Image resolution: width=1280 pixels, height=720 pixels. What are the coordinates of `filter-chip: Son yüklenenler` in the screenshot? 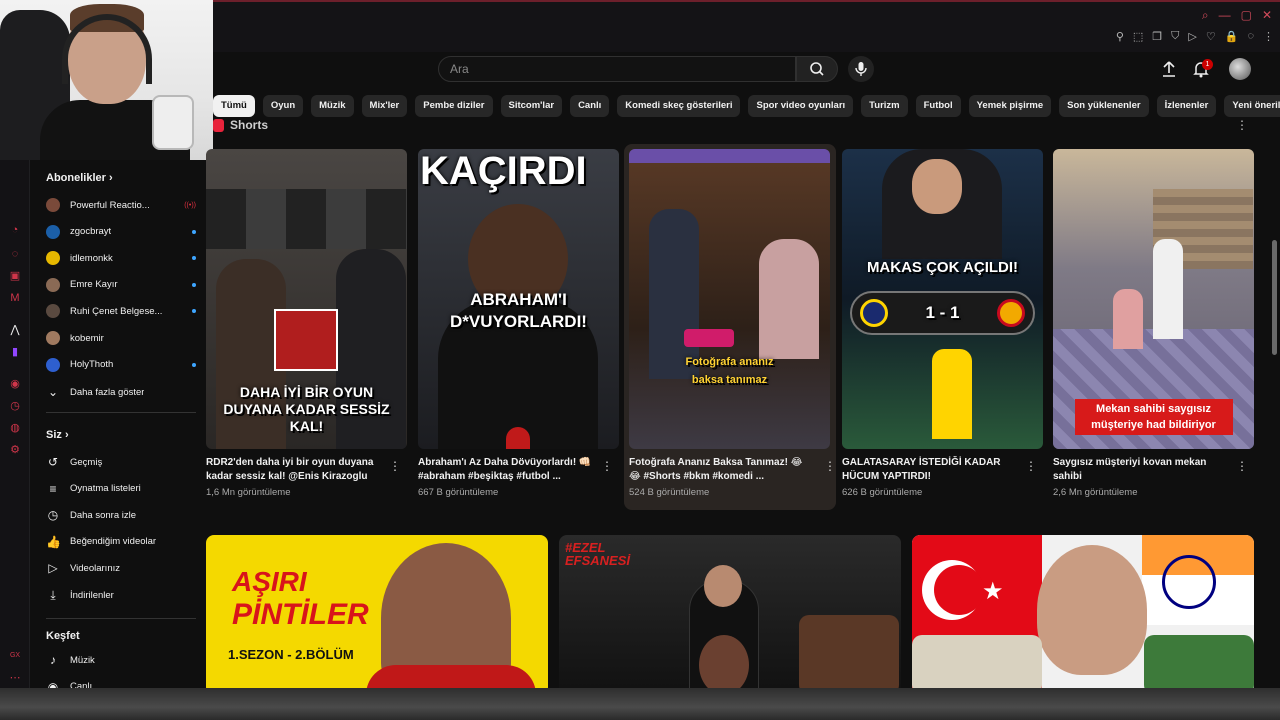 It's located at (1104, 106).